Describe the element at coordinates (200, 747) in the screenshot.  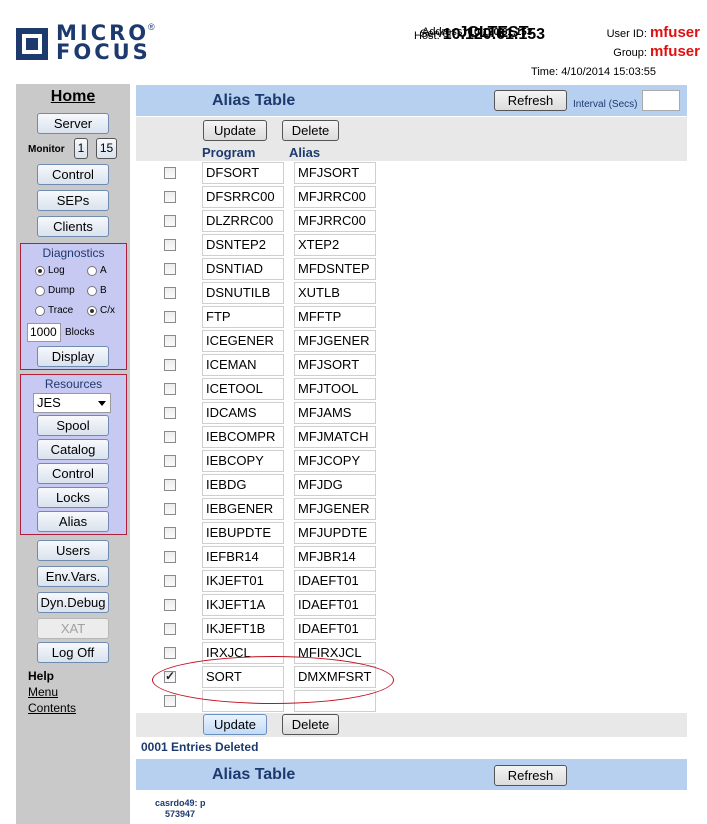
I see `status-message: 0001 Entries Deleted` at that location.